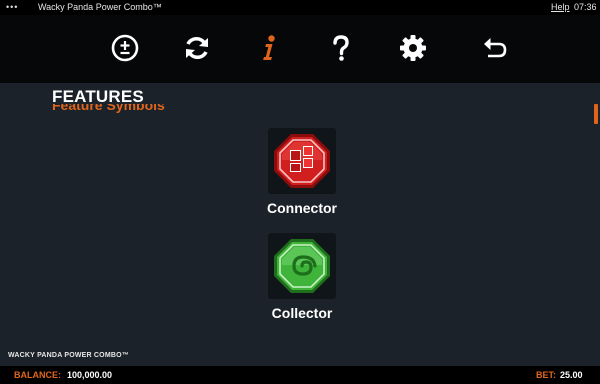 The height and width of the screenshot is (384, 600). I want to click on info-icon, so click(269, 47).